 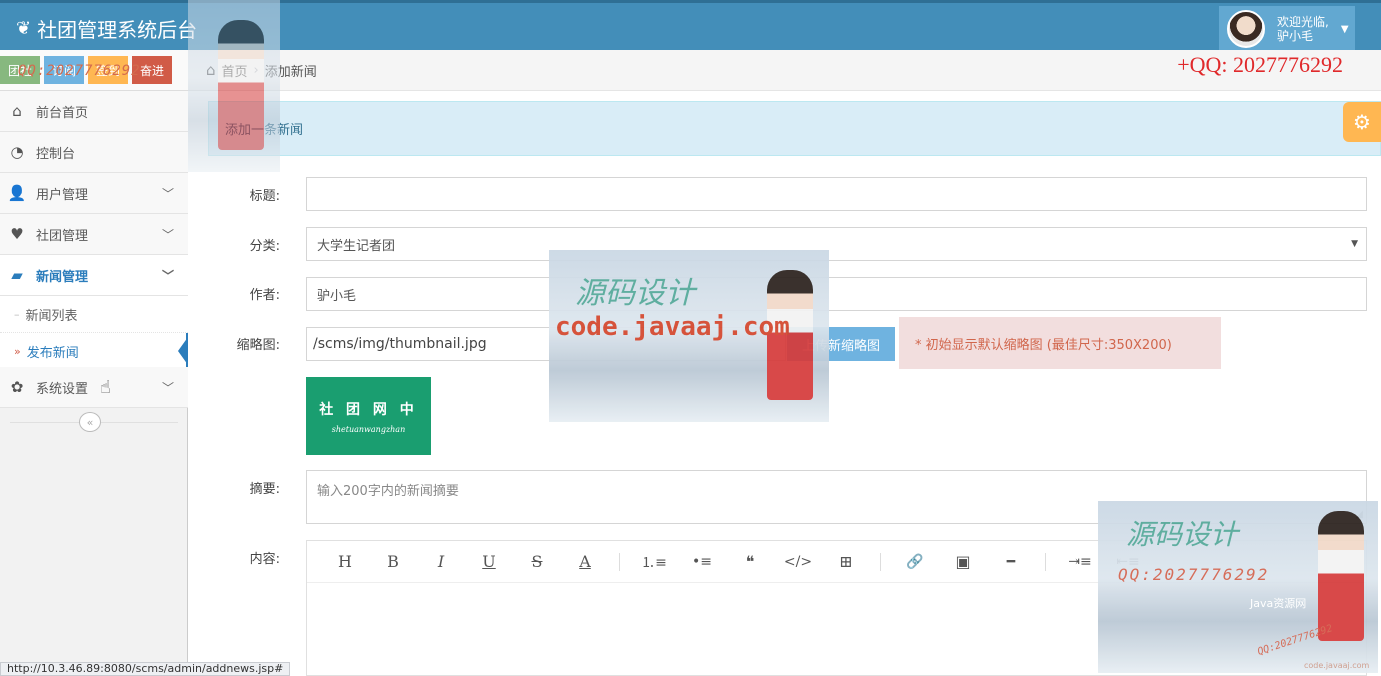 What do you see at coordinates (441, 561) in the screenshot?
I see `italic-button: I` at bounding box center [441, 561].